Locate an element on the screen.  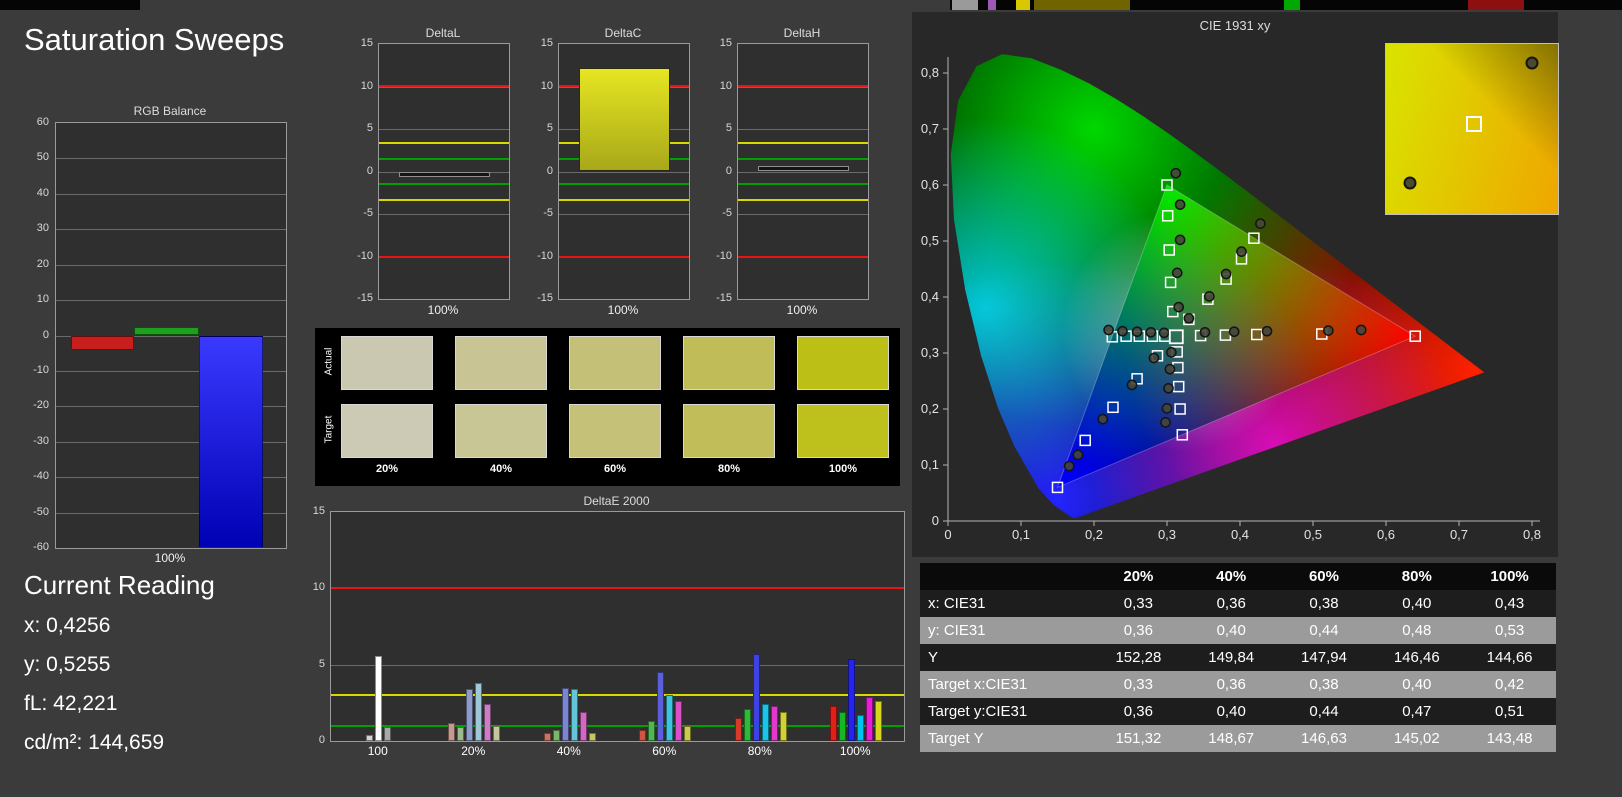
row-label: Y is located at coordinates (1006, 657).